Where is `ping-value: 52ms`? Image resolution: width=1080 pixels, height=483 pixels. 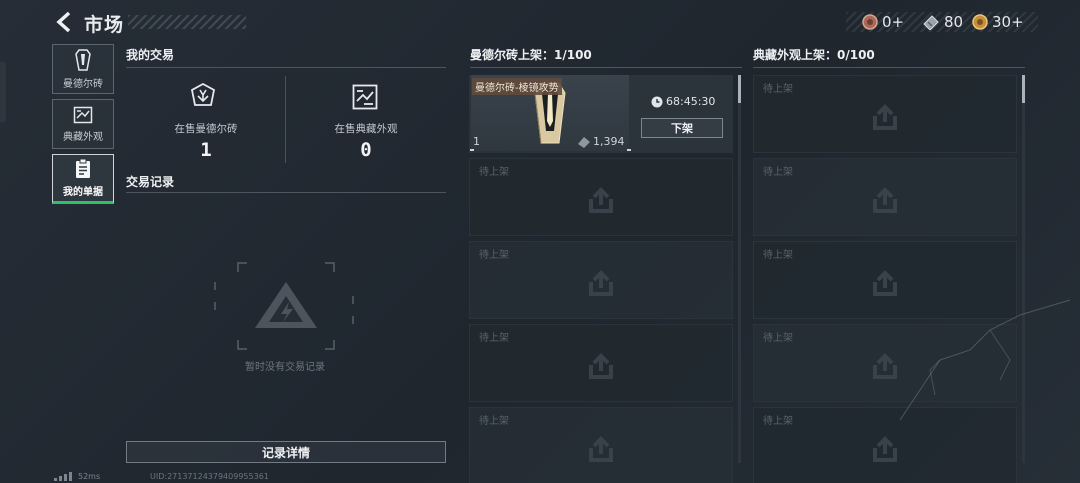 ping-value: 52ms is located at coordinates (89, 476).